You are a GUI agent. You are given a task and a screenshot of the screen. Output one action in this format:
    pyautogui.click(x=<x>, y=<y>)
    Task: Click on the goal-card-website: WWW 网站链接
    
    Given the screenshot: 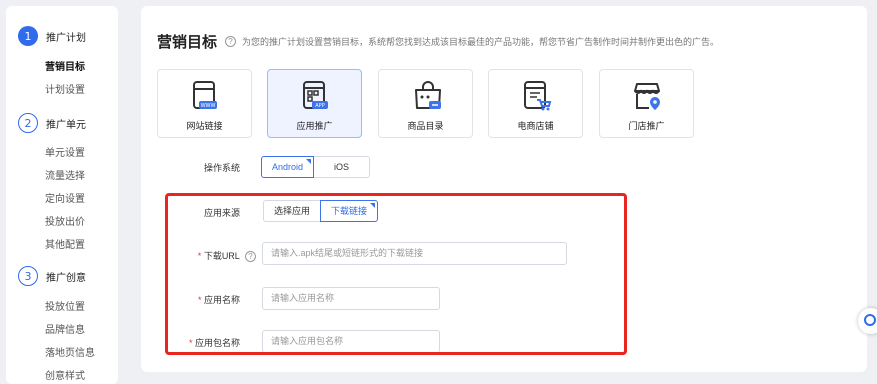 What is the action you would take?
    pyautogui.click(x=204, y=103)
    